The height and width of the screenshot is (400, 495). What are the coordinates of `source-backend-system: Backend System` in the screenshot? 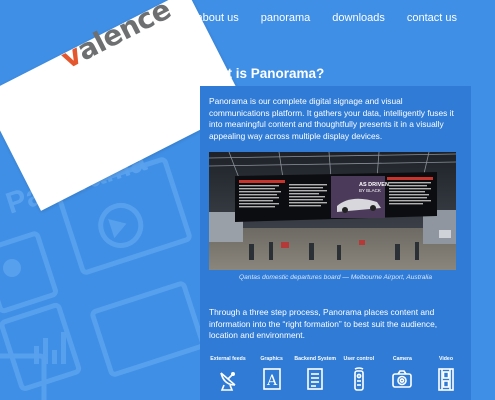 It's located at (315, 373).